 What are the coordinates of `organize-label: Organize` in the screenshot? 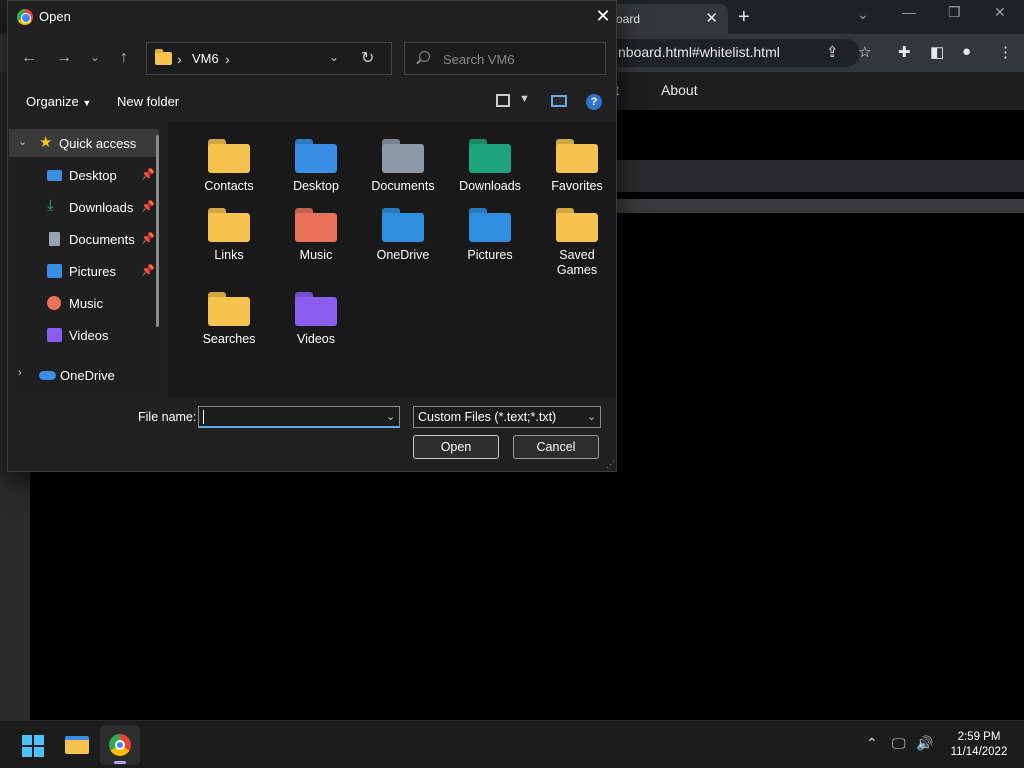 It's located at (52, 101).